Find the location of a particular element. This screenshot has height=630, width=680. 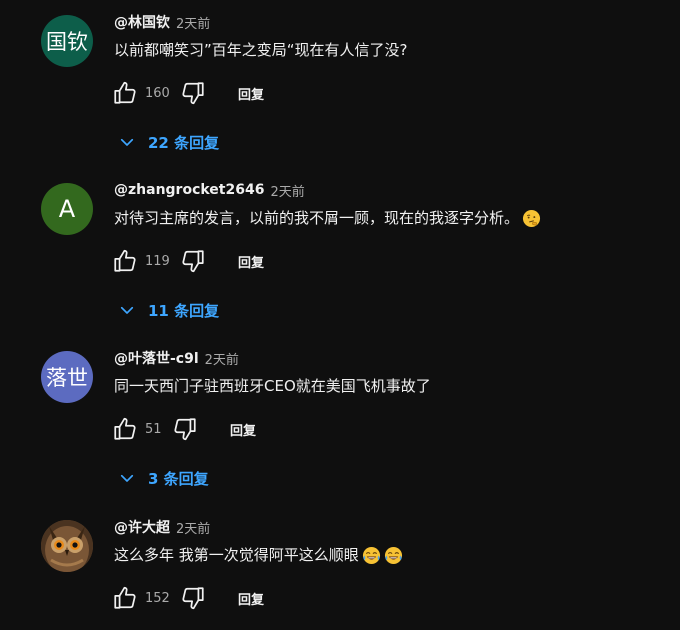

view-replies-button: 11 条回复 is located at coordinates (168, 310).